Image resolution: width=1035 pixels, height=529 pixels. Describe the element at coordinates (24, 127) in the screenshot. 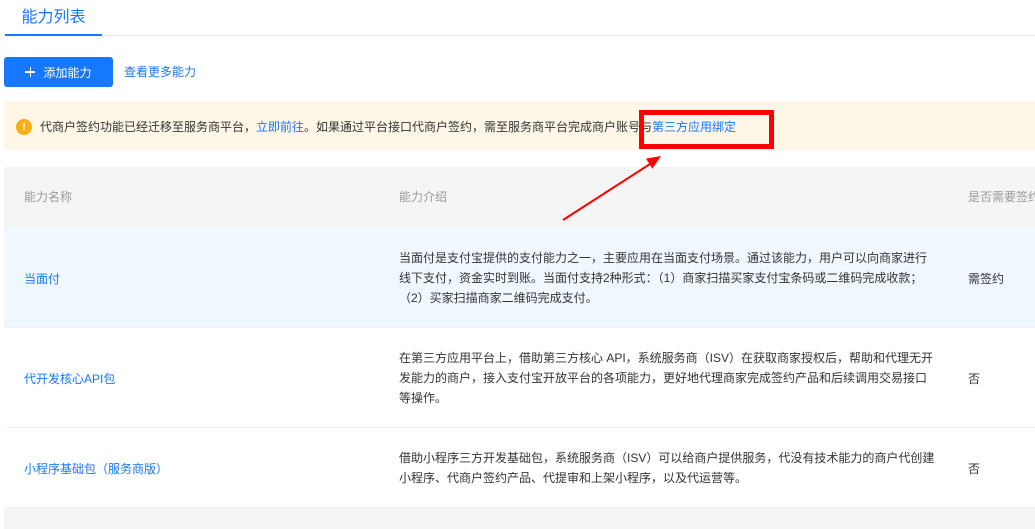

I see `warning-circle-icon: !` at that location.